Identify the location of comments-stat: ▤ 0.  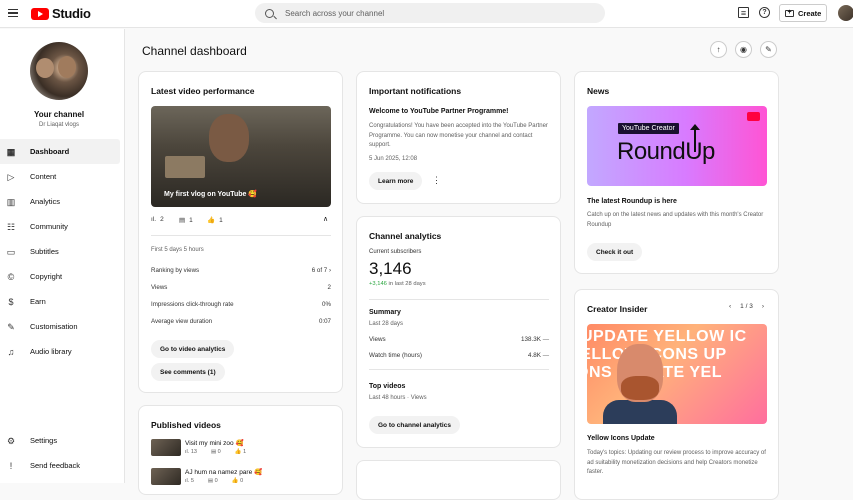
(216, 452).